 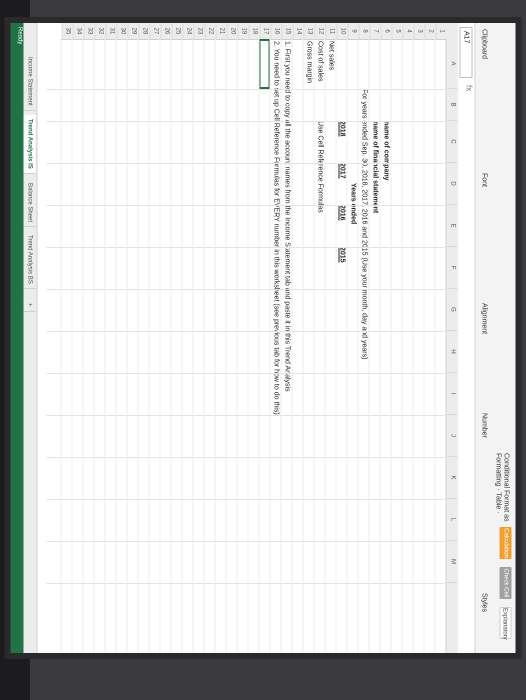 I want to click on conditional-formatting-button: Conditional Format as, so click(x=506, y=487).